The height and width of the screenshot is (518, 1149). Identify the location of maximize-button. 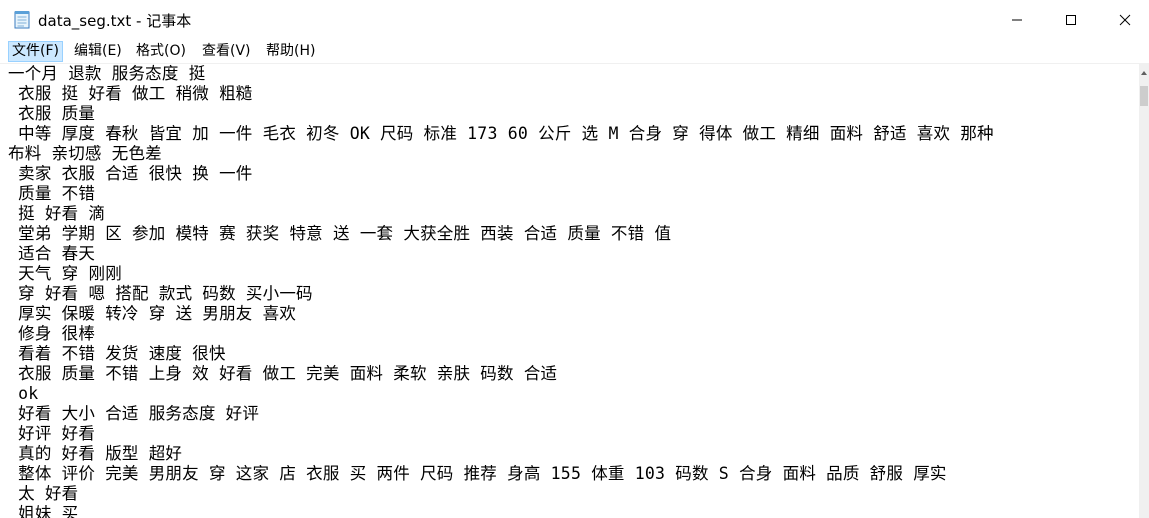
(1071, 20).